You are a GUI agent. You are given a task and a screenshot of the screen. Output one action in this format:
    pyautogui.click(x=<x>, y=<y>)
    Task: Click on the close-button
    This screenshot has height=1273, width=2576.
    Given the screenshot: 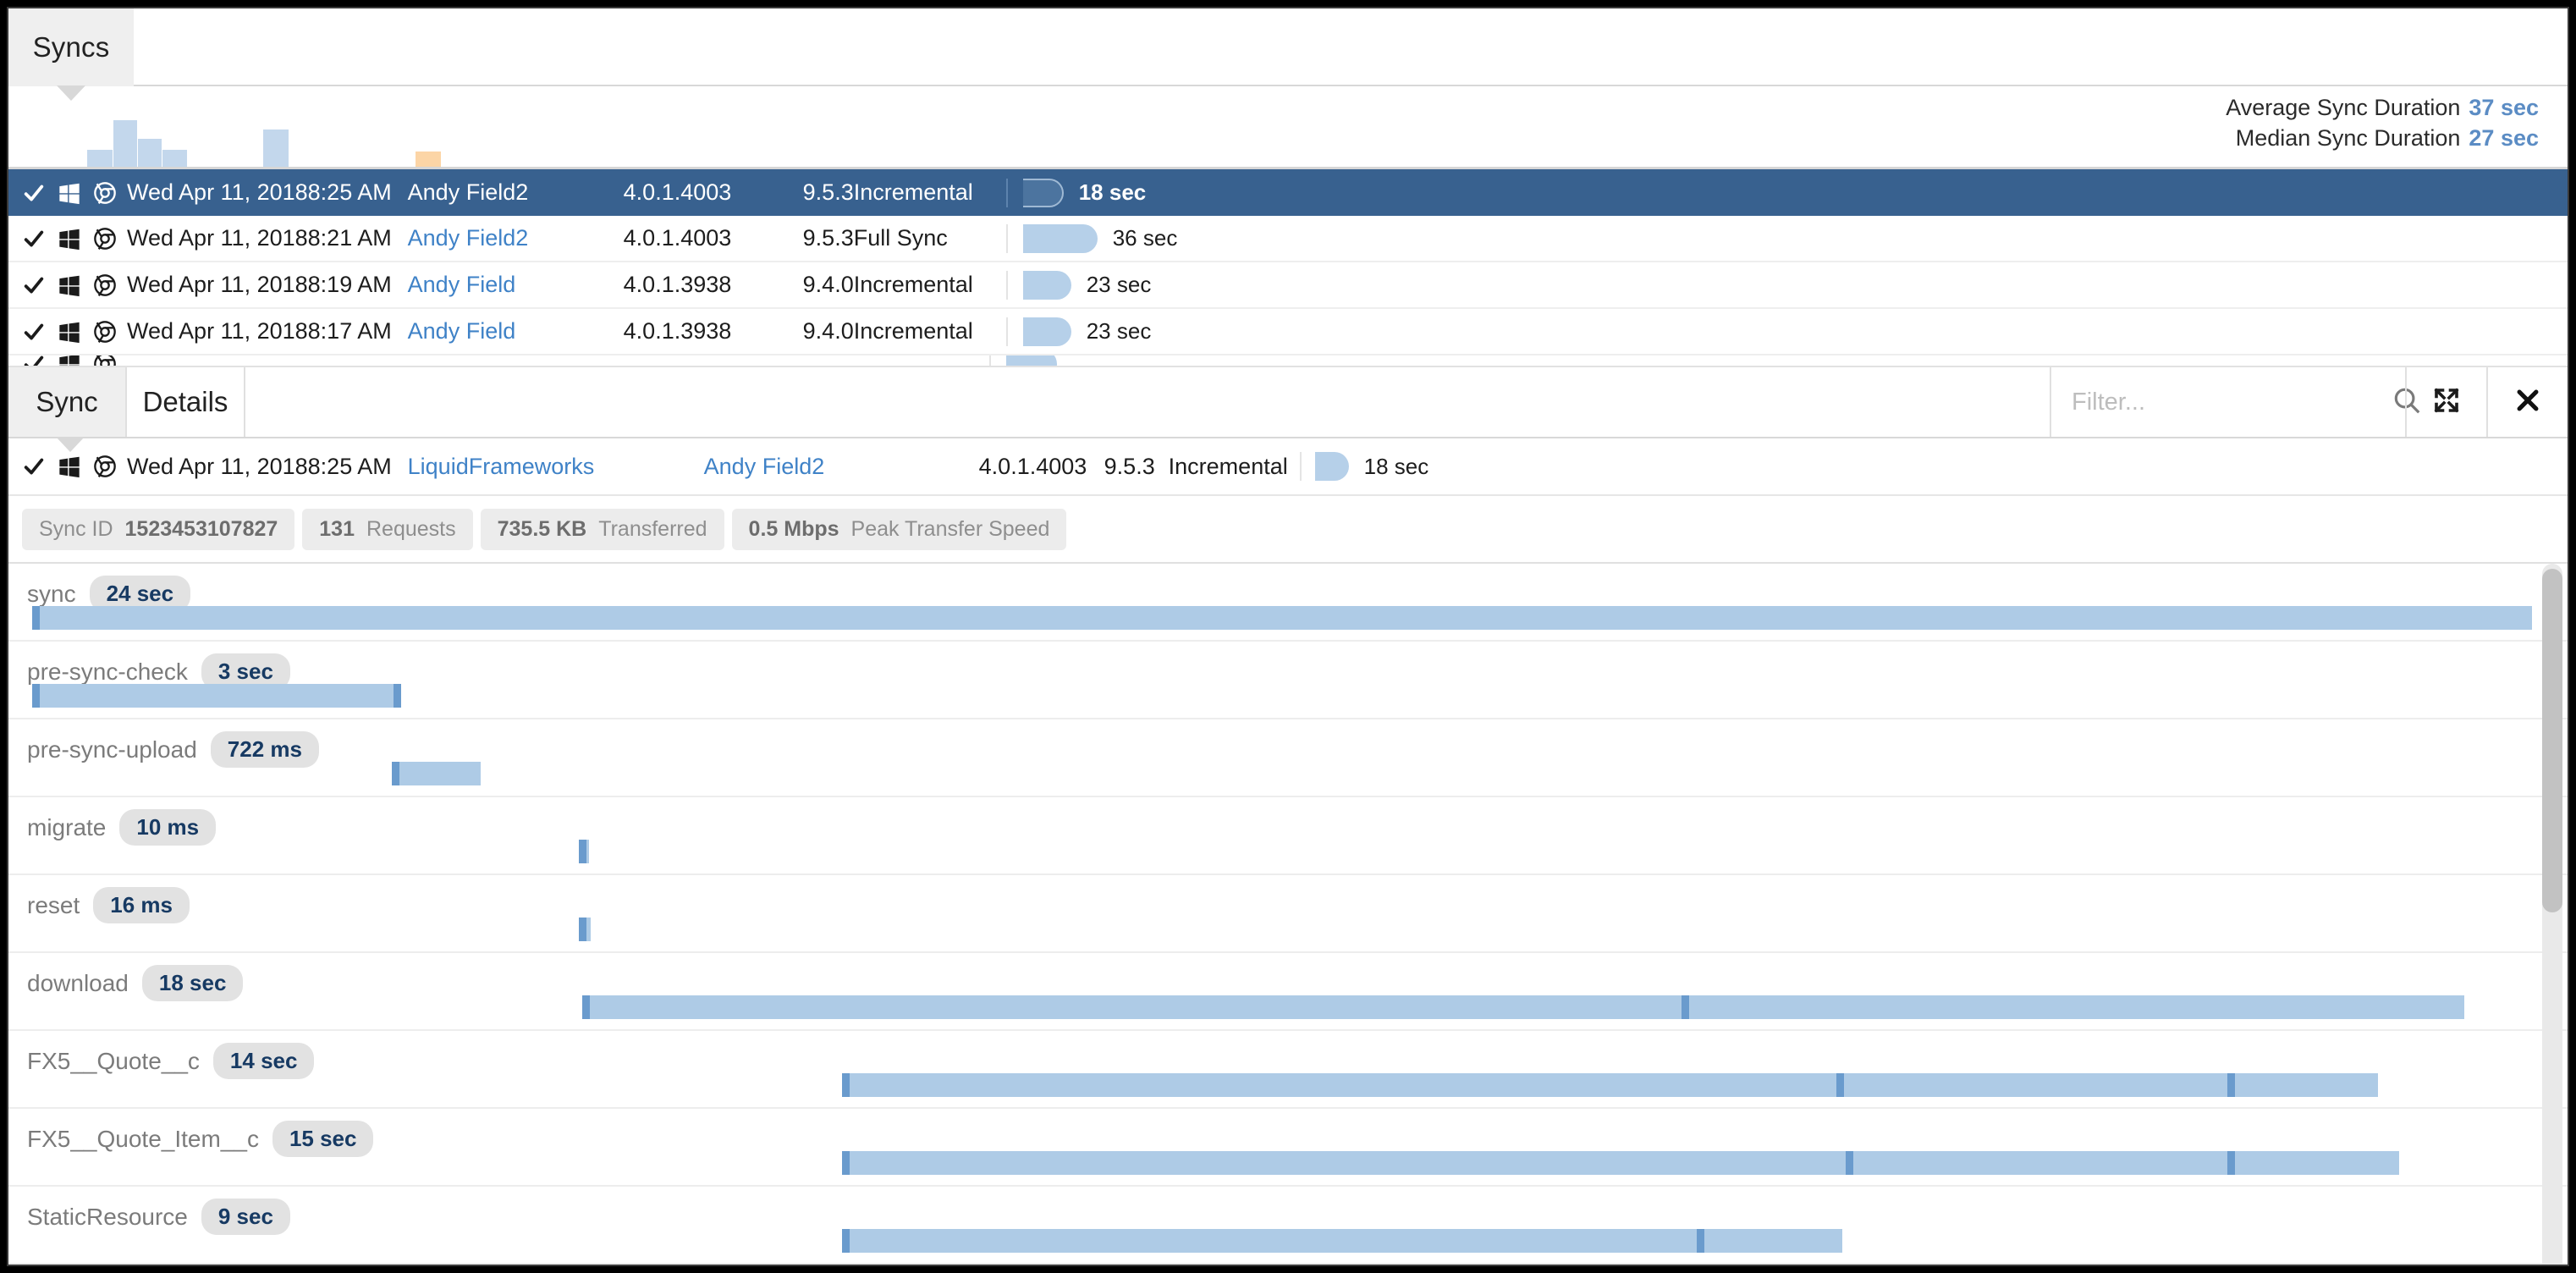 What is the action you would take?
    pyautogui.click(x=2527, y=402)
    